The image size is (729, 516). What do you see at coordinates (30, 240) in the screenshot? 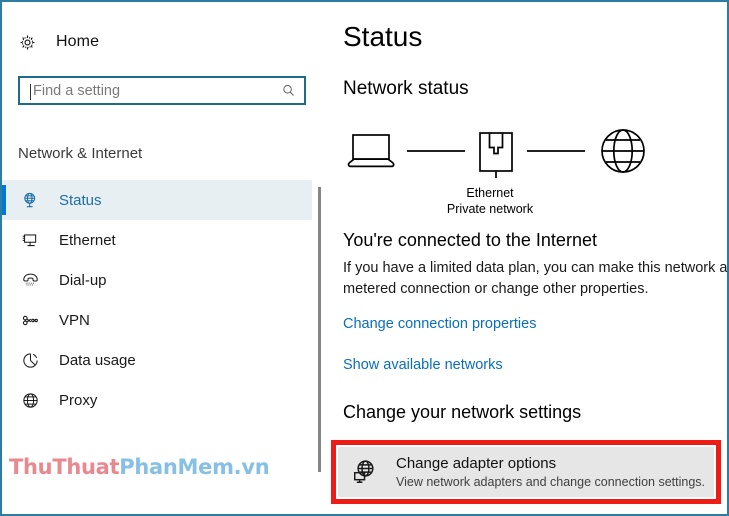
I see `ethernet-icon` at bounding box center [30, 240].